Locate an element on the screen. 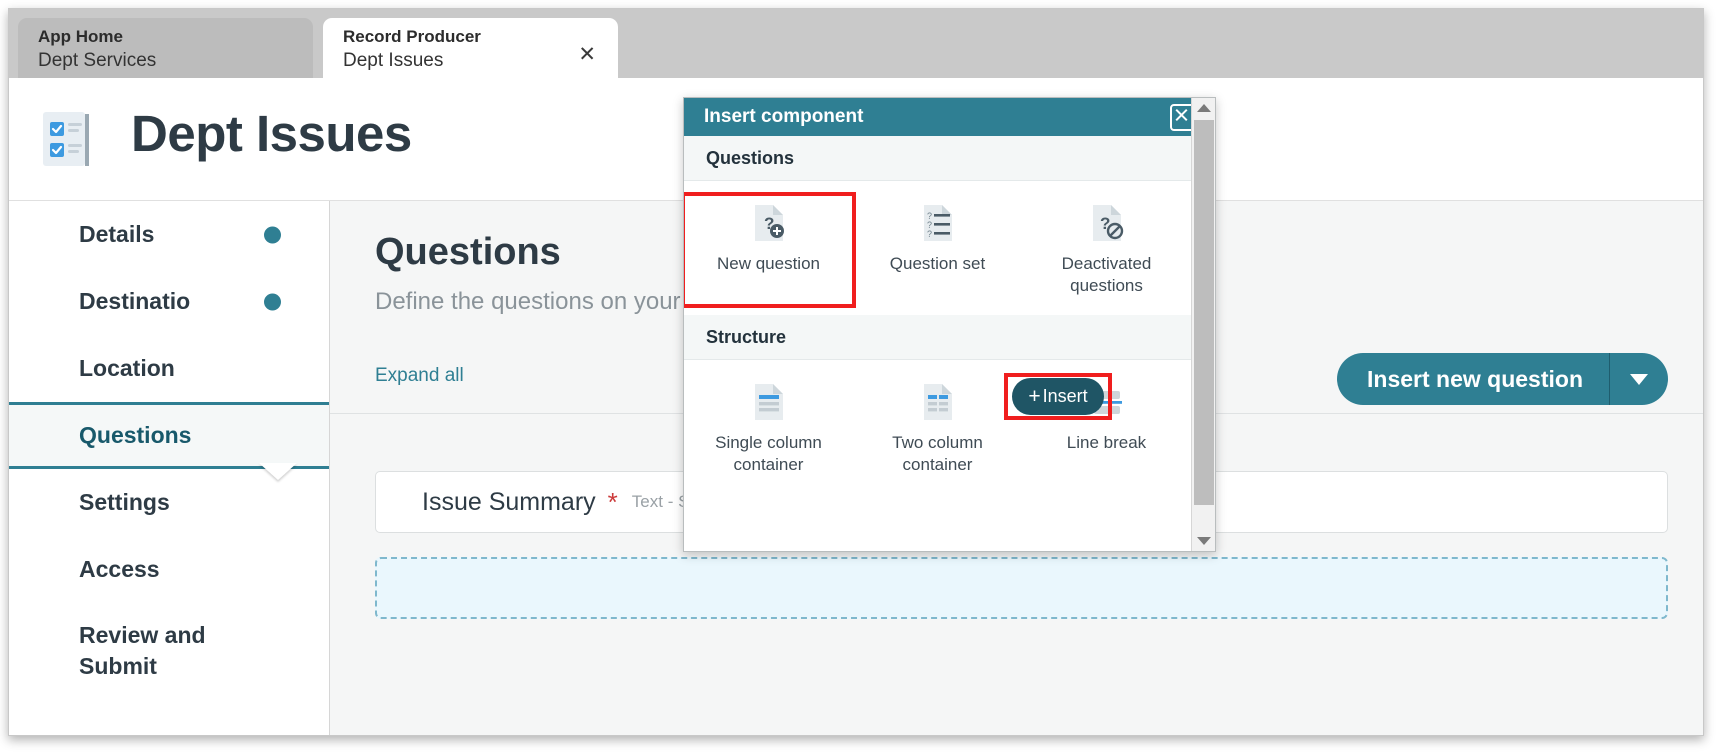 This screenshot has height=752, width=1720. dialog-scrollbar is located at coordinates (1203, 324).